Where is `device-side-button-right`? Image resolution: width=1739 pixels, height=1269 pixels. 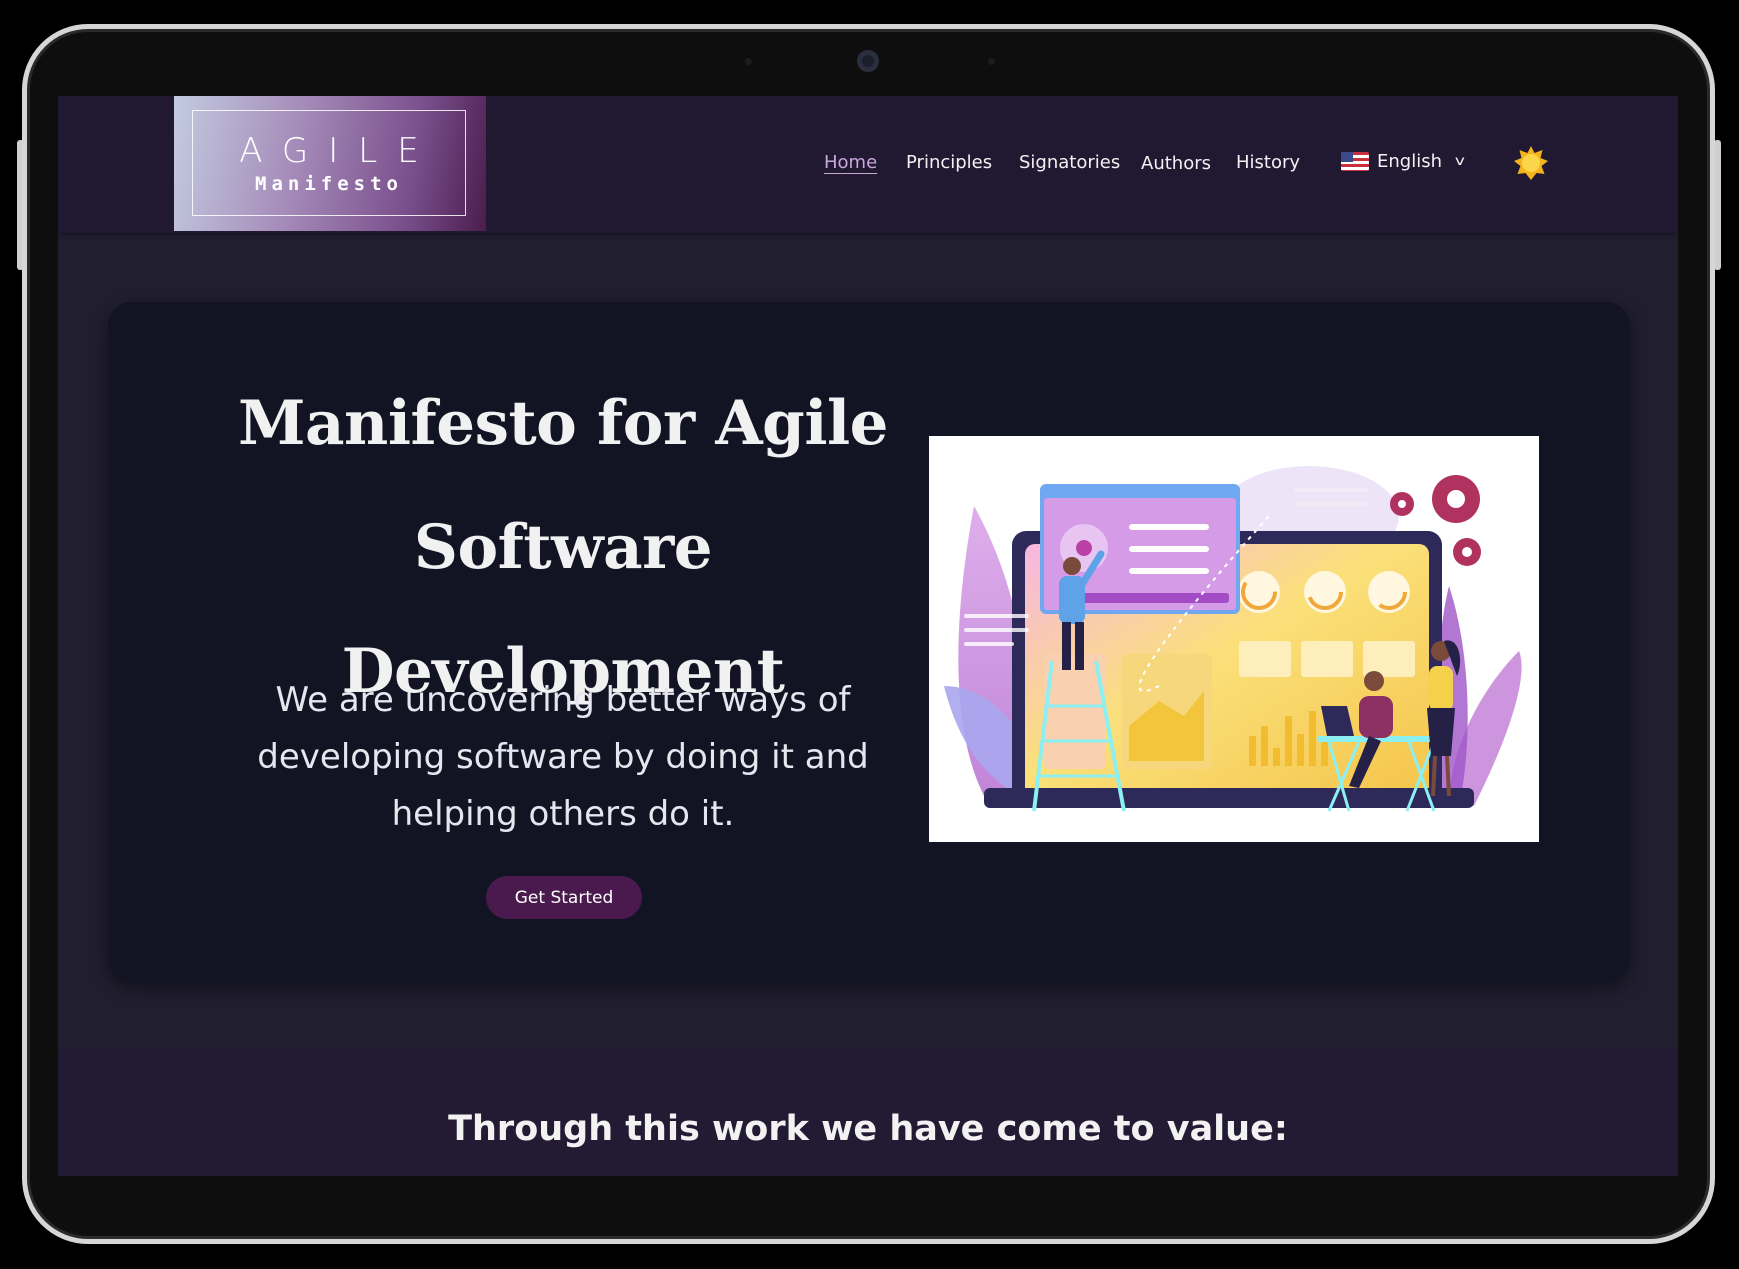
device-side-button-right is located at coordinates (1717, 205).